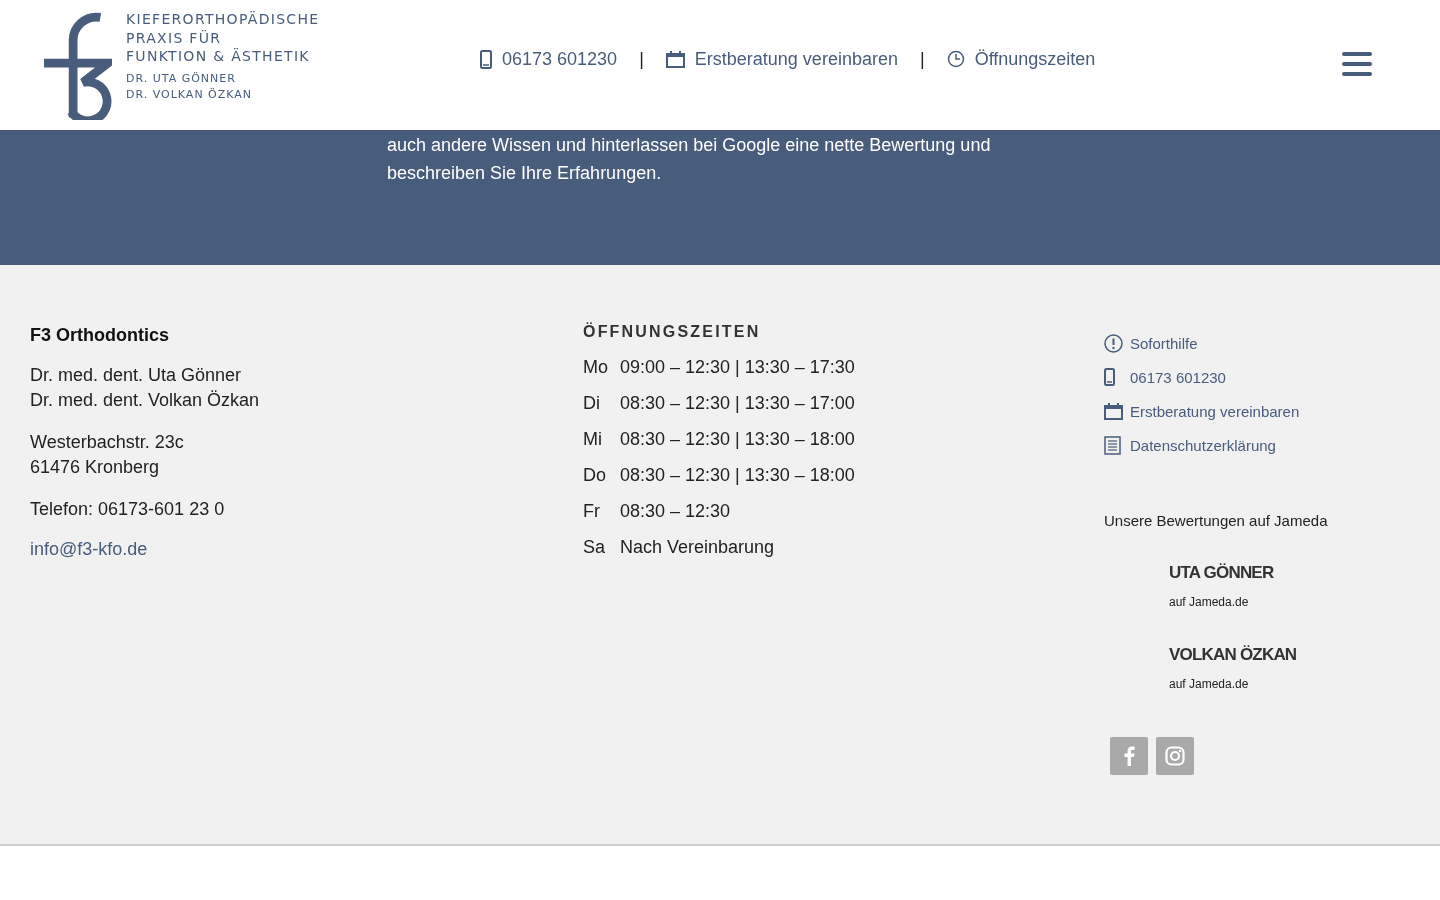 The width and height of the screenshot is (1440, 900). I want to click on footer-link: Datenschutzerklärung, so click(1203, 445).